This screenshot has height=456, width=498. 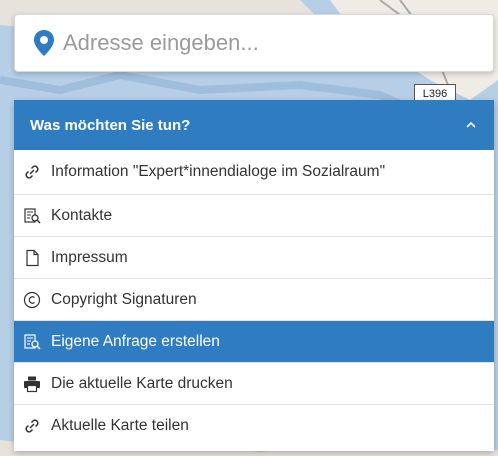 I want to click on map-pin-icon, so click(x=44, y=43).